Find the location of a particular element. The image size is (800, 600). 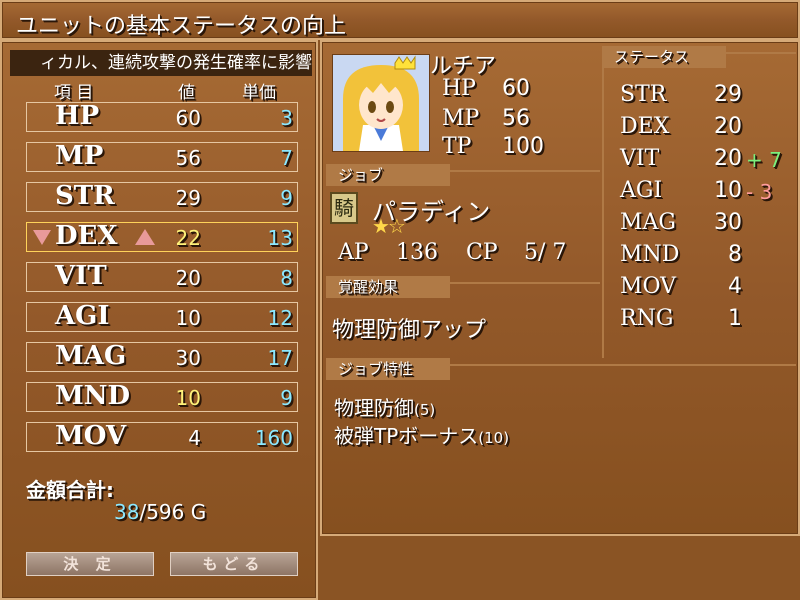

stat-price: 17 is located at coordinates (280, 358).